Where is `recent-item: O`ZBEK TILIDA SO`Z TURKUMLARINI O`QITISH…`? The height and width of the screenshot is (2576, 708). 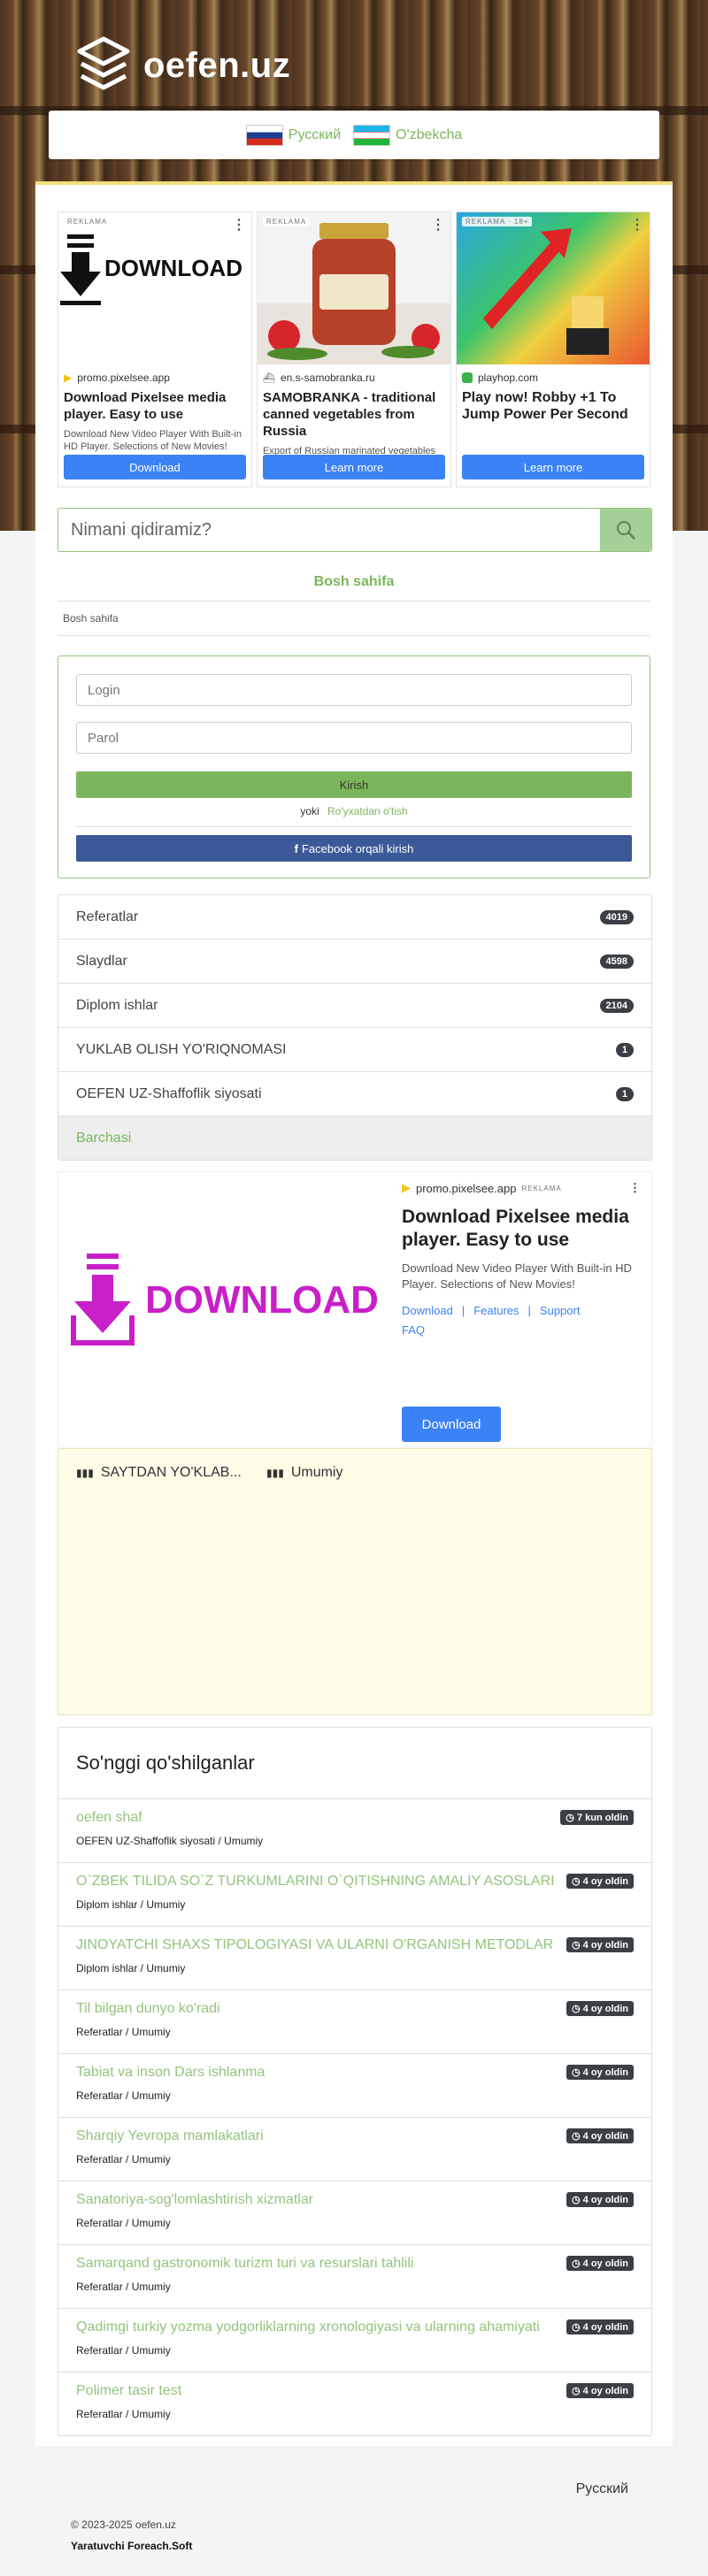
recent-item: O`ZBEK TILIDA SO`Z TURKUMLARINI O`QITISH… is located at coordinates (354, 1895).